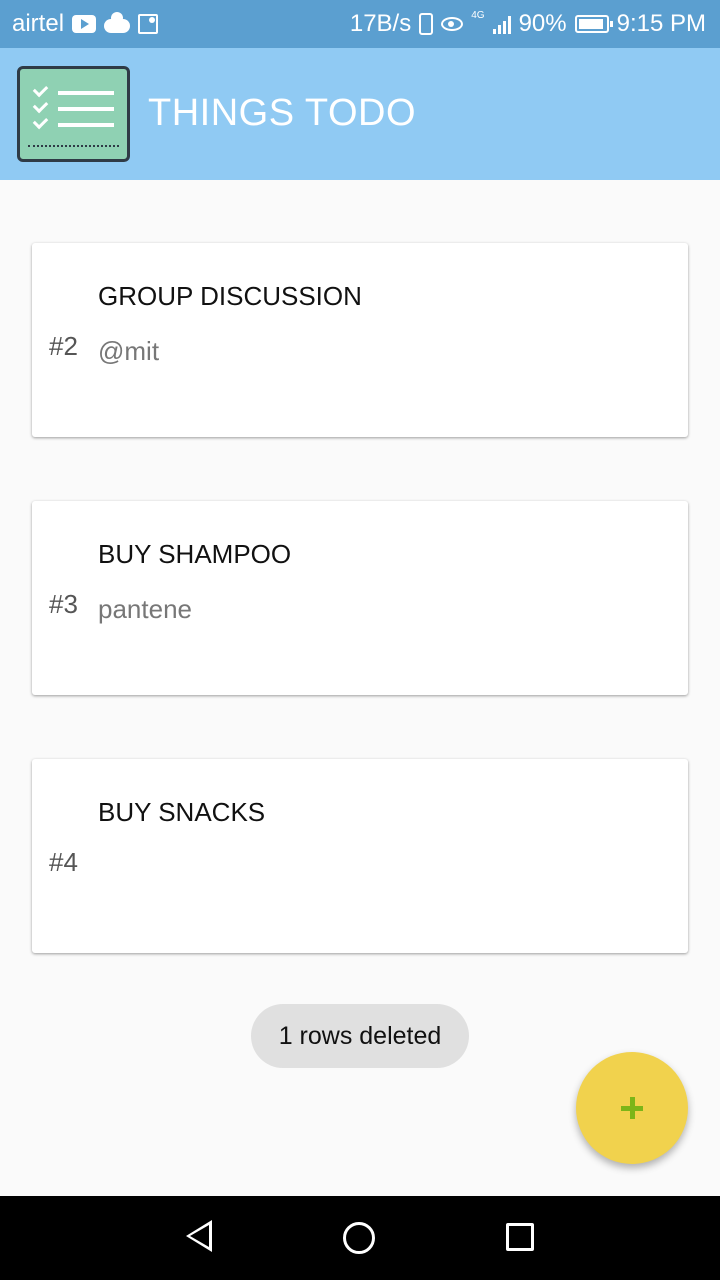 The image size is (720, 1280). I want to click on network-type-label: 4G, so click(478, 15).